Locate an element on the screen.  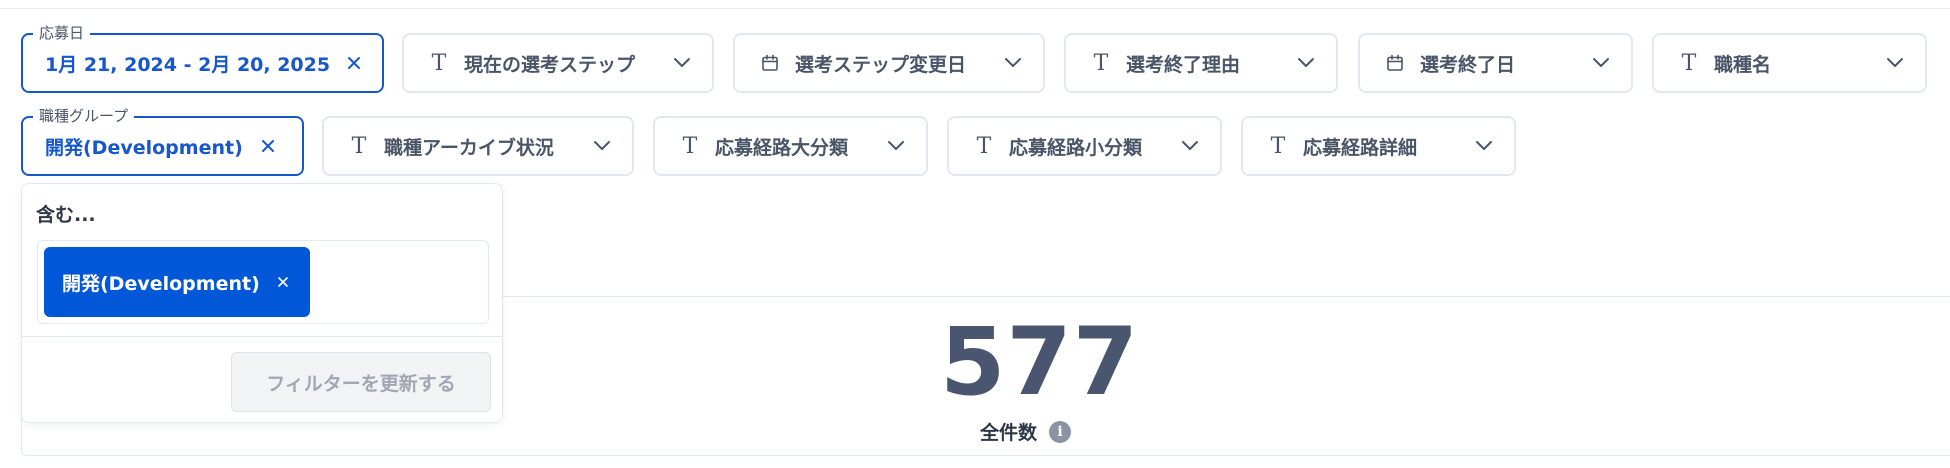
metric-label-row: 全件数 i is located at coordinates (1026, 431).